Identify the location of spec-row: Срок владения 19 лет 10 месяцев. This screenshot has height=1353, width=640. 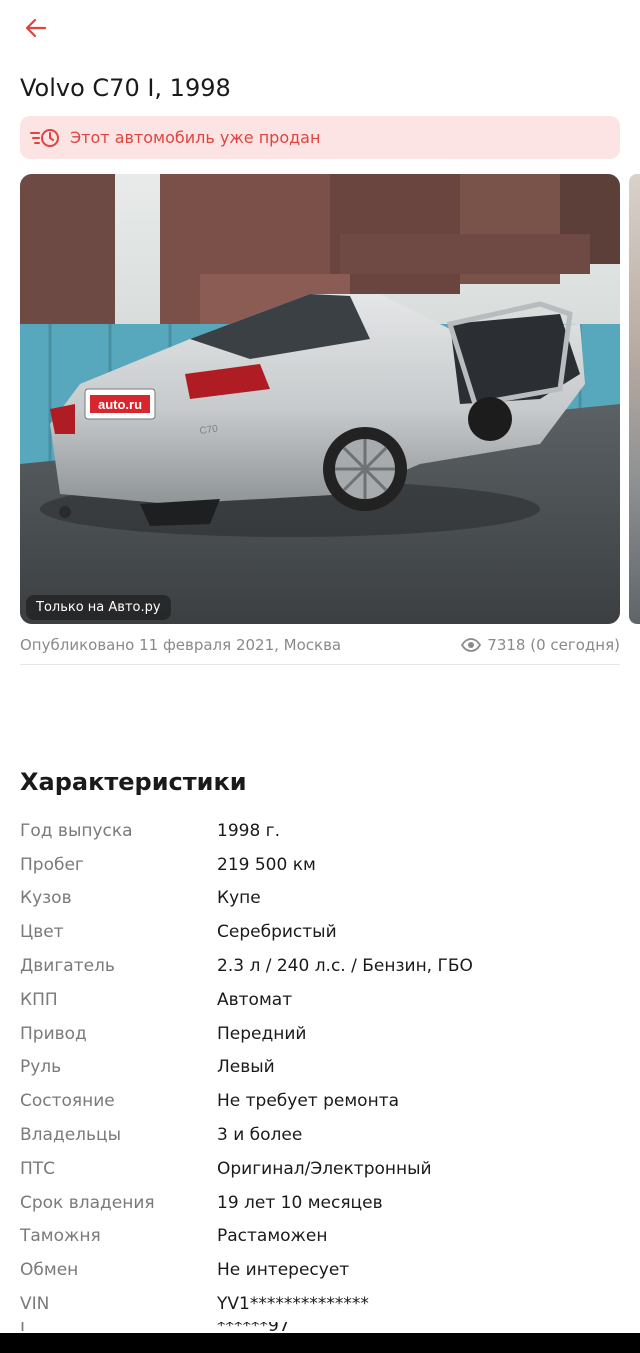
(320, 1203).